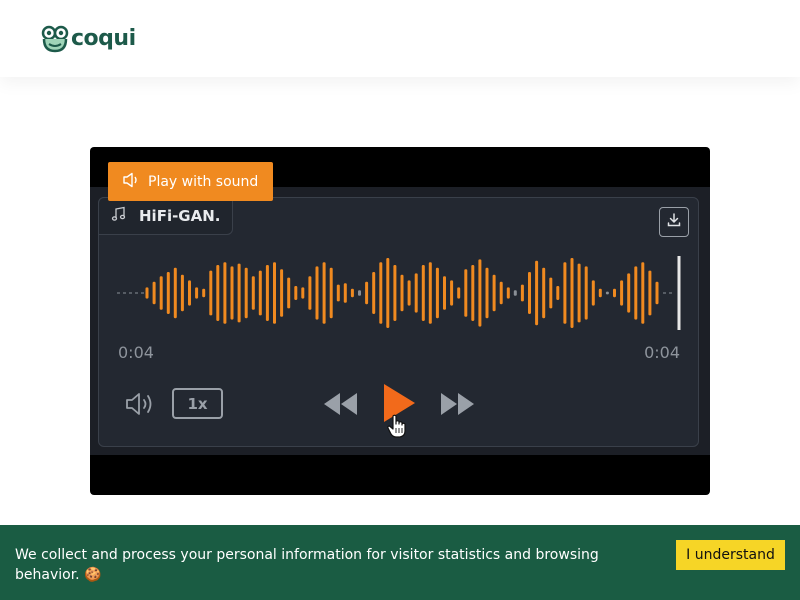 The image size is (800, 600). I want to click on duration: 0:04, so click(662, 352).